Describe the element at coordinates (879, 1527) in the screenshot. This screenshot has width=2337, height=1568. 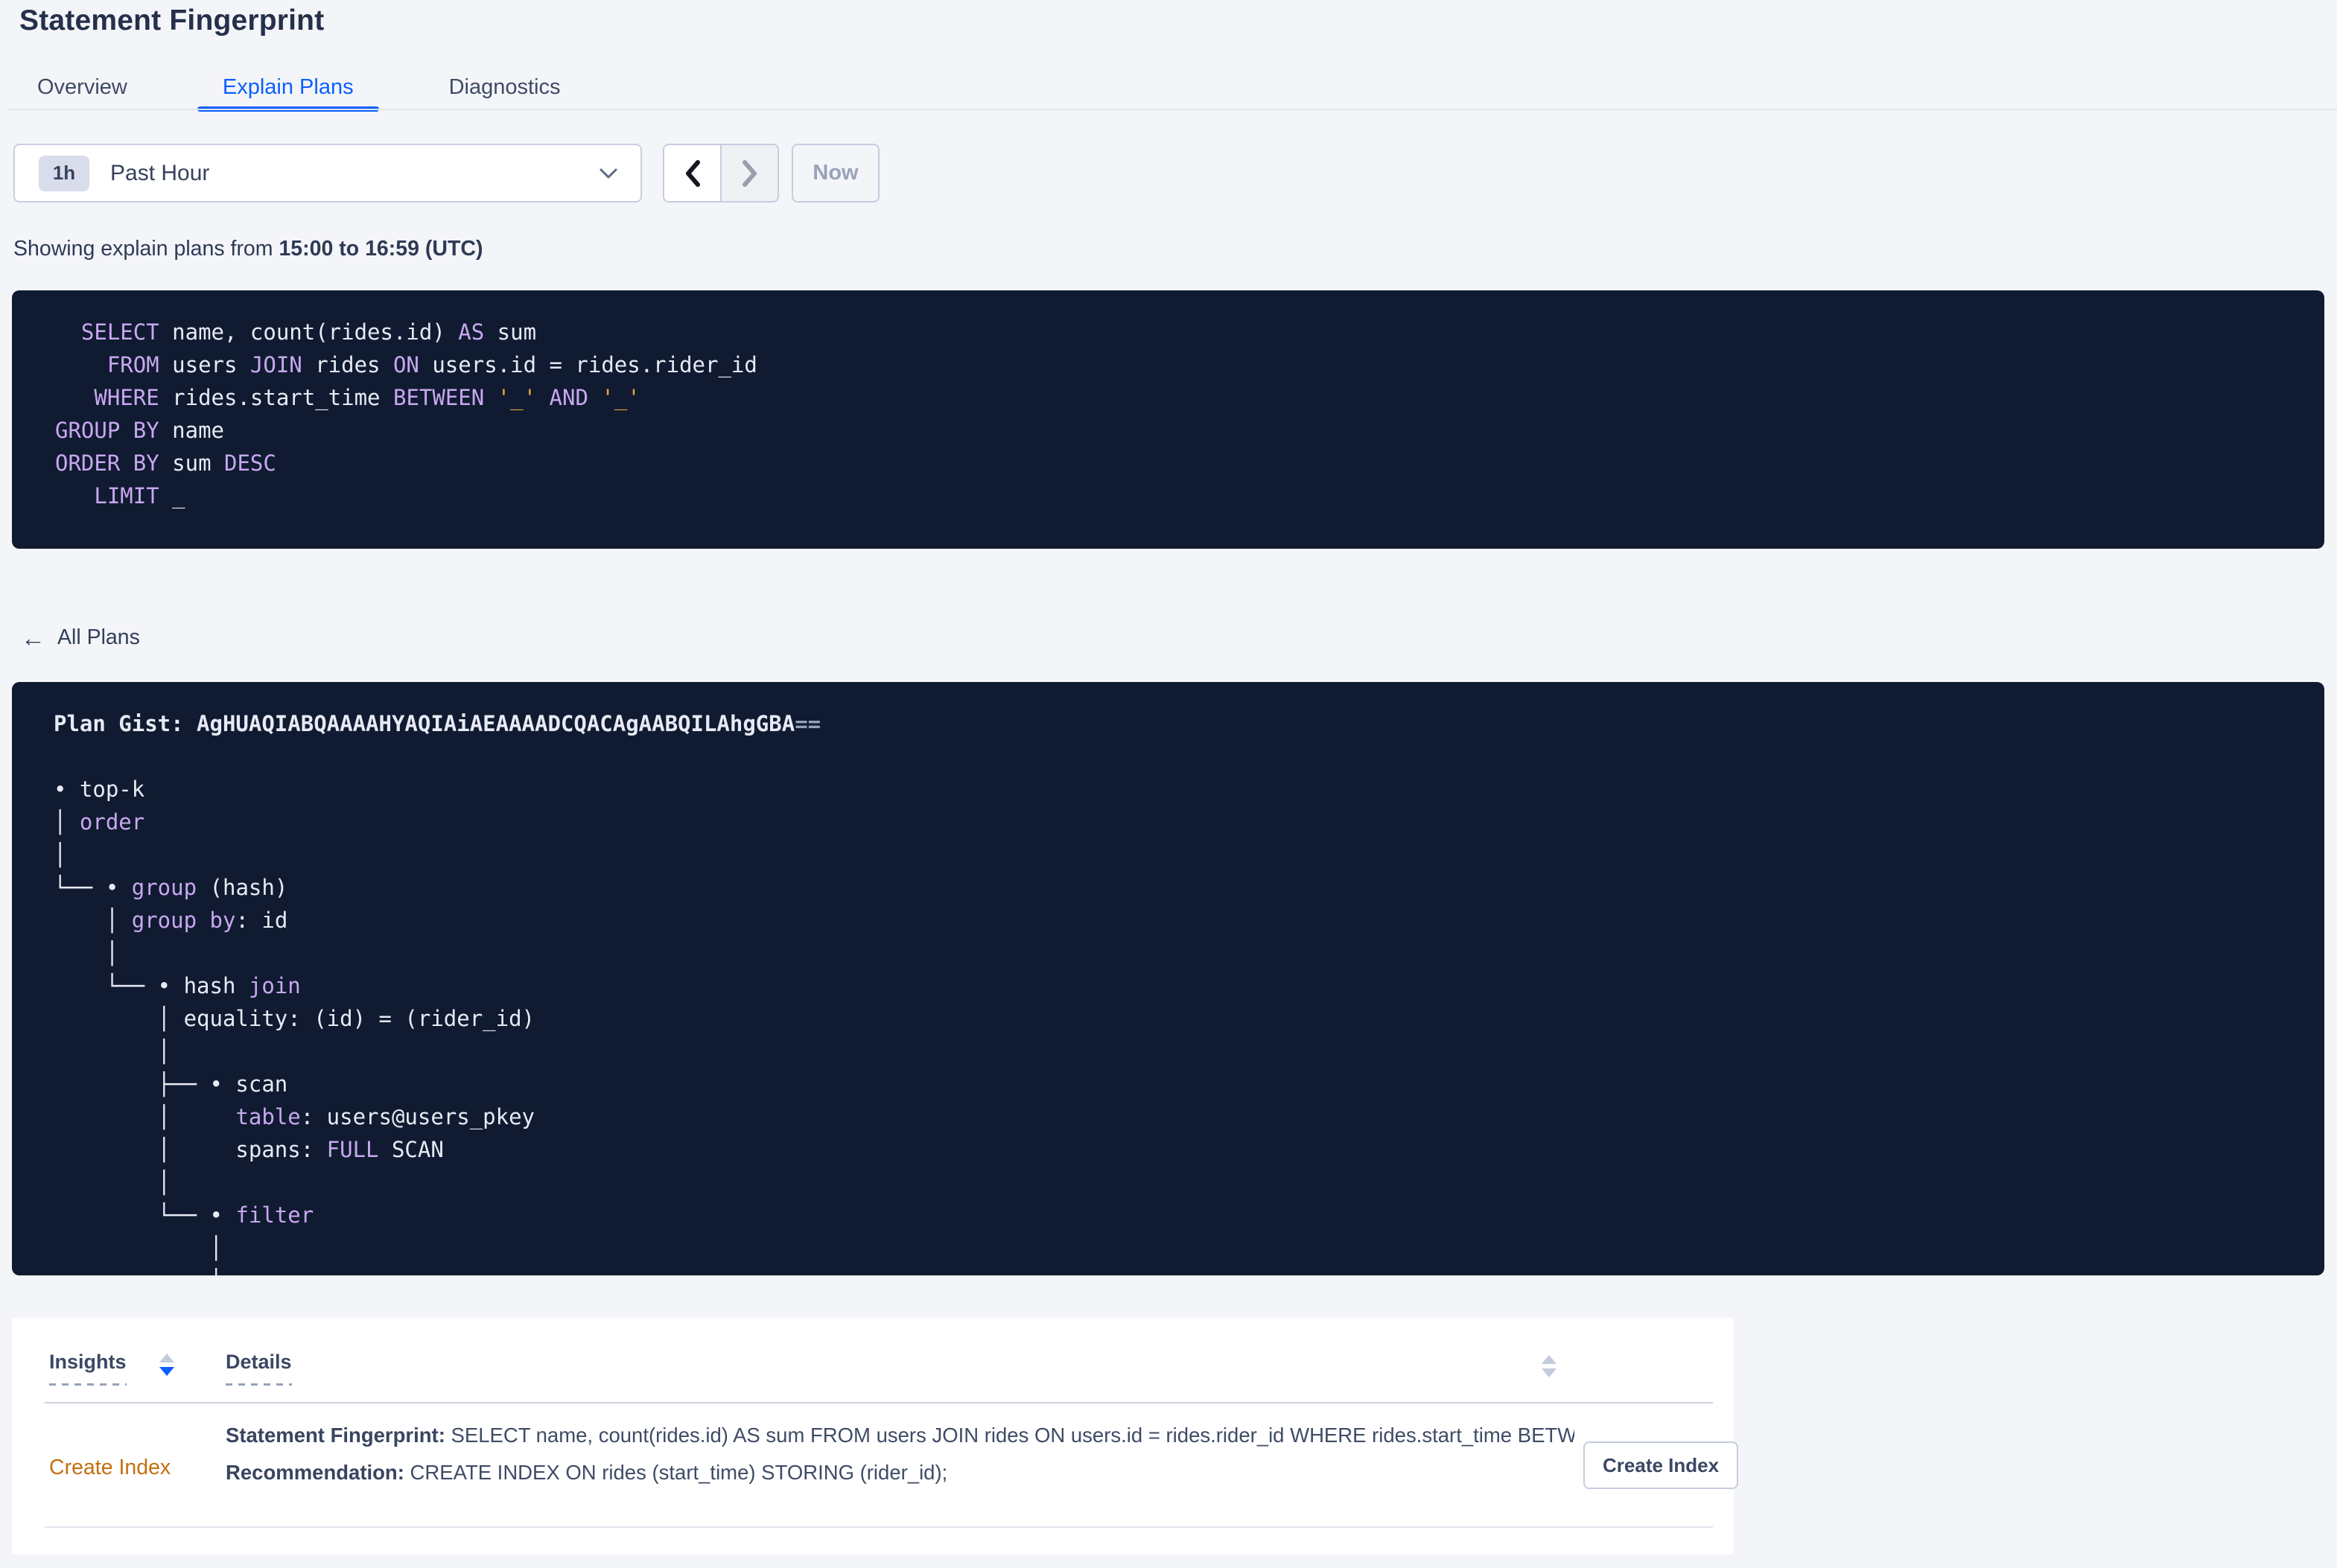
I see `row-divider` at that location.